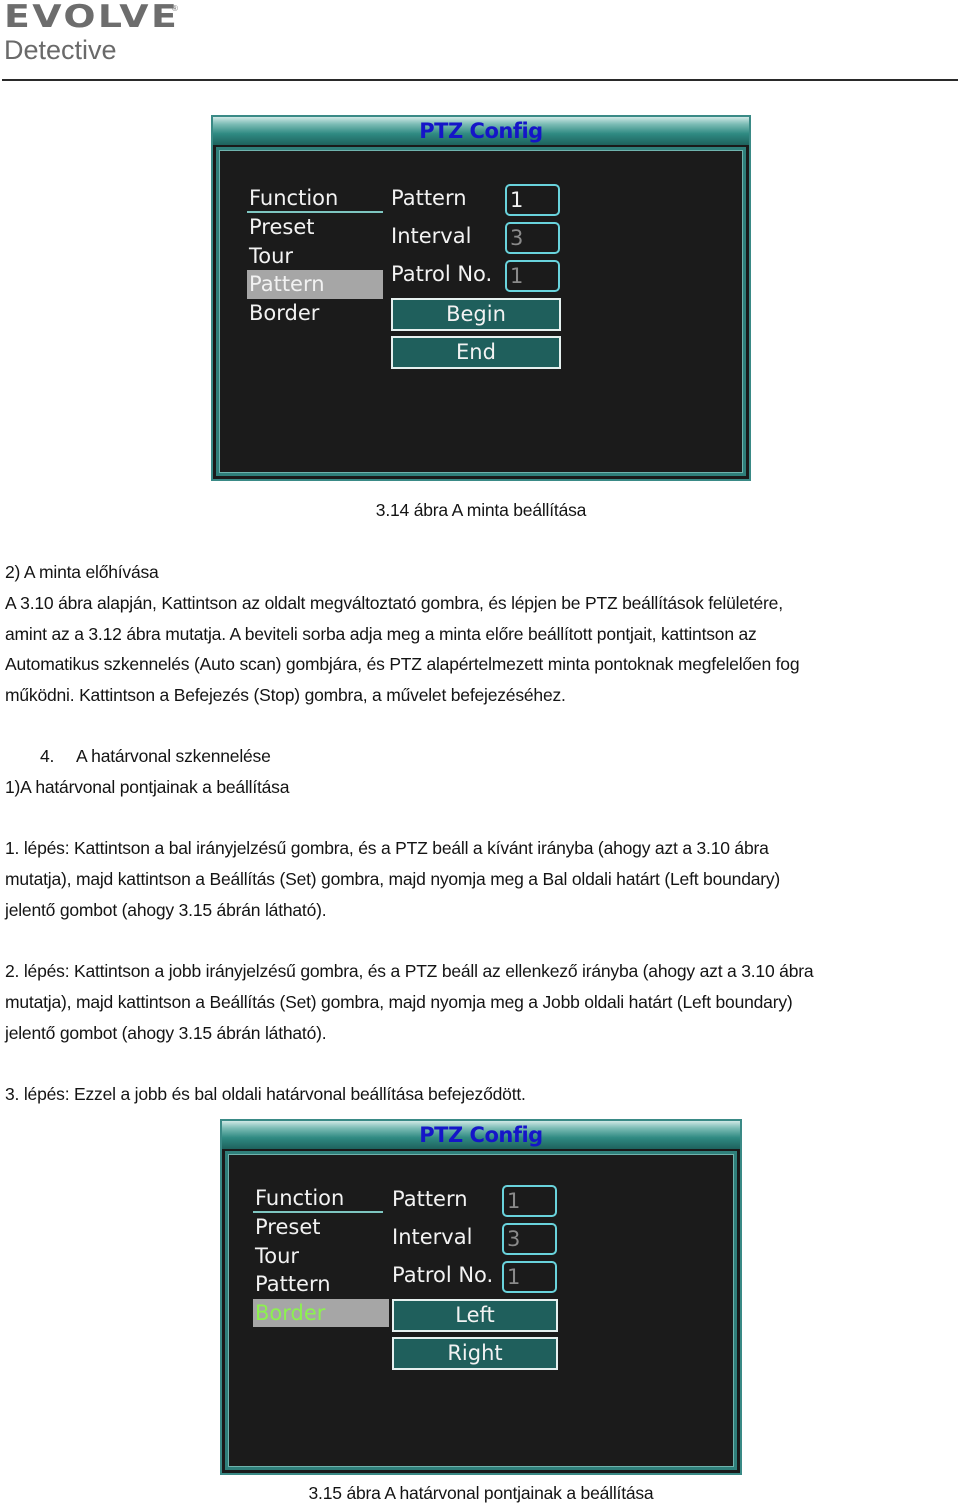 This screenshot has width=960, height=1508. Describe the element at coordinates (92, 17) in the screenshot. I see `logo-brand: EVOLVE` at that location.